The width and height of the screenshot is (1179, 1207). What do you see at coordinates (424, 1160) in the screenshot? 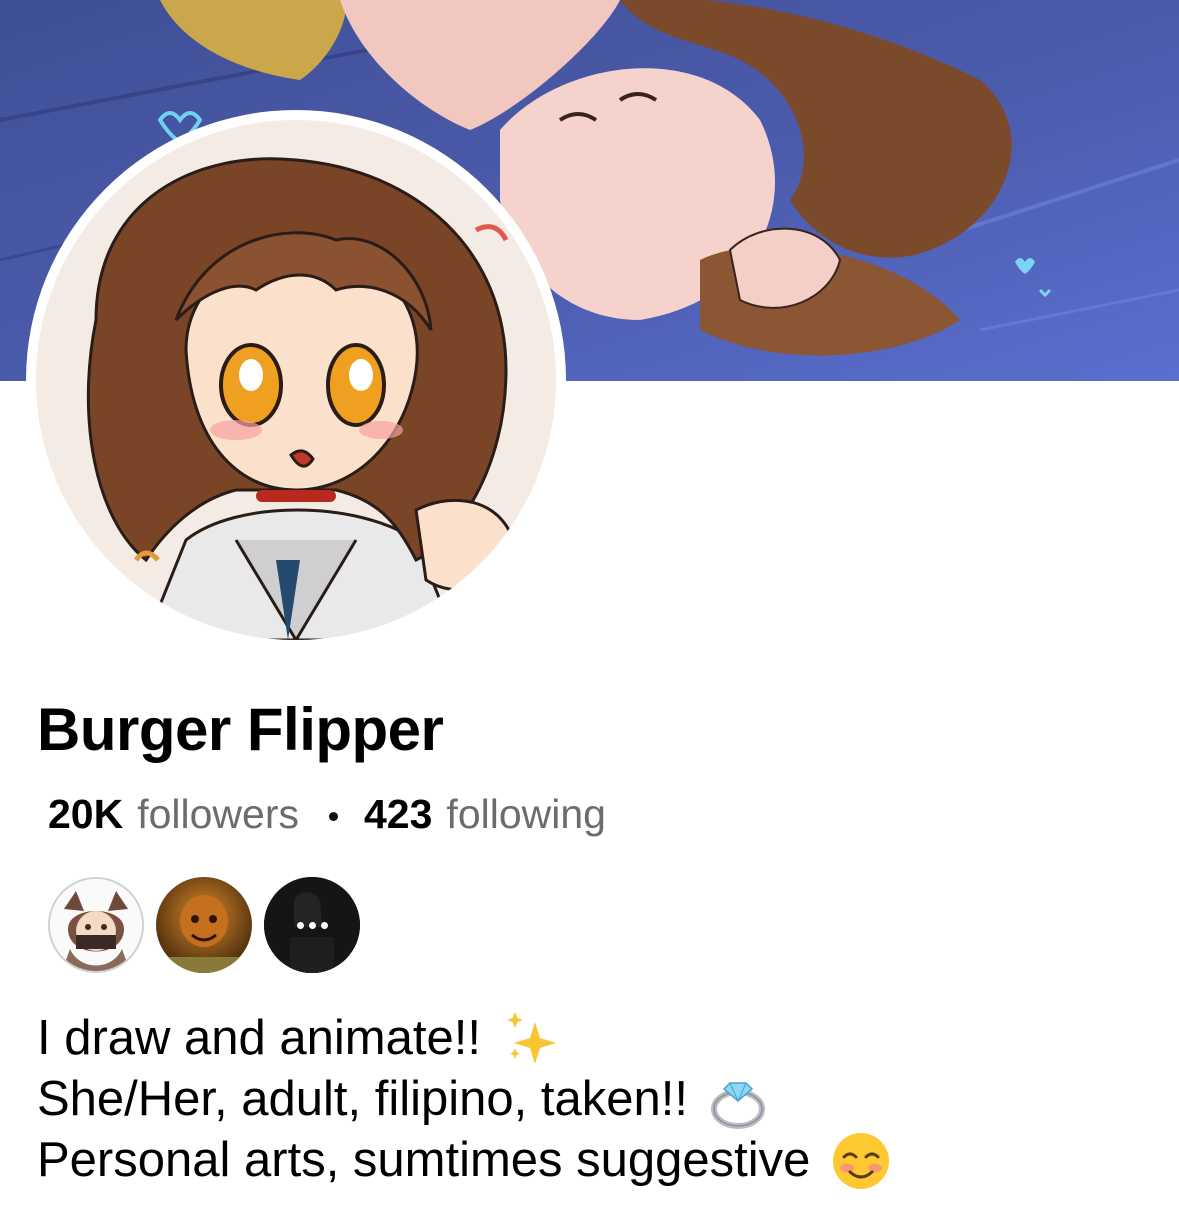
I see `bio-line-text: Personal arts, sumtimes suggestive` at bounding box center [424, 1160].